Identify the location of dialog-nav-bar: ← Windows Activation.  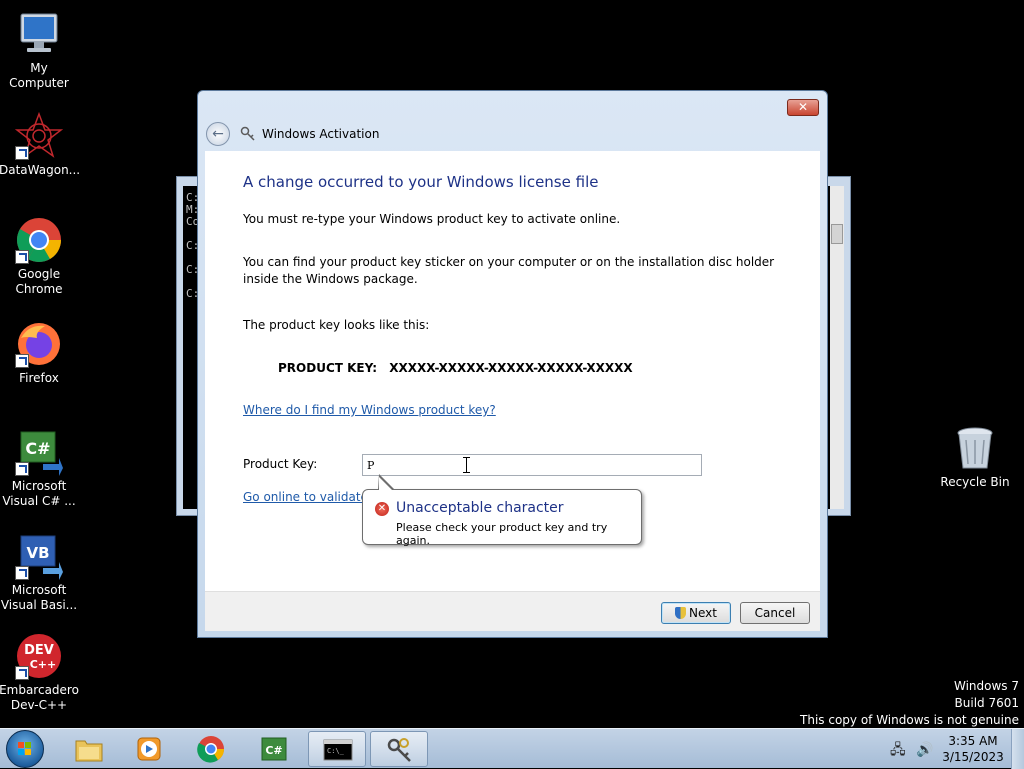
(293, 134).